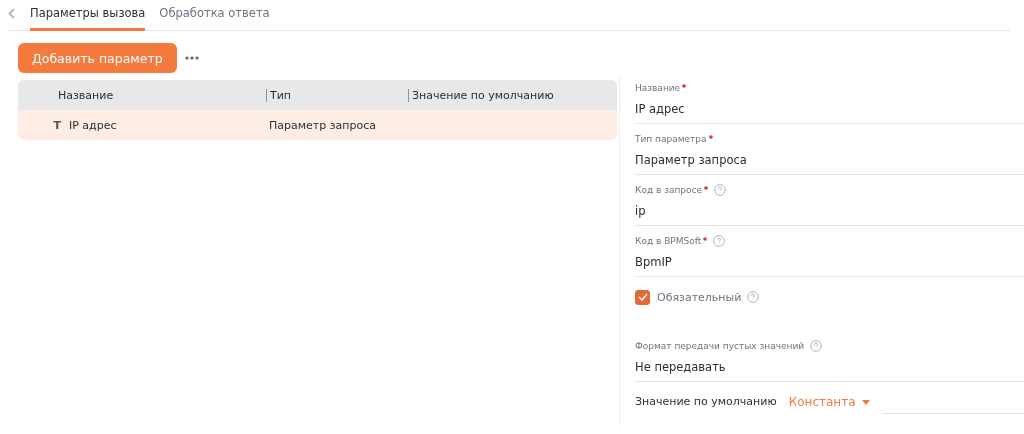 The width and height of the screenshot is (1024, 434). What do you see at coordinates (829, 109) in the screenshot?
I see `input-field: IP адрес` at bounding box center [829, 109].